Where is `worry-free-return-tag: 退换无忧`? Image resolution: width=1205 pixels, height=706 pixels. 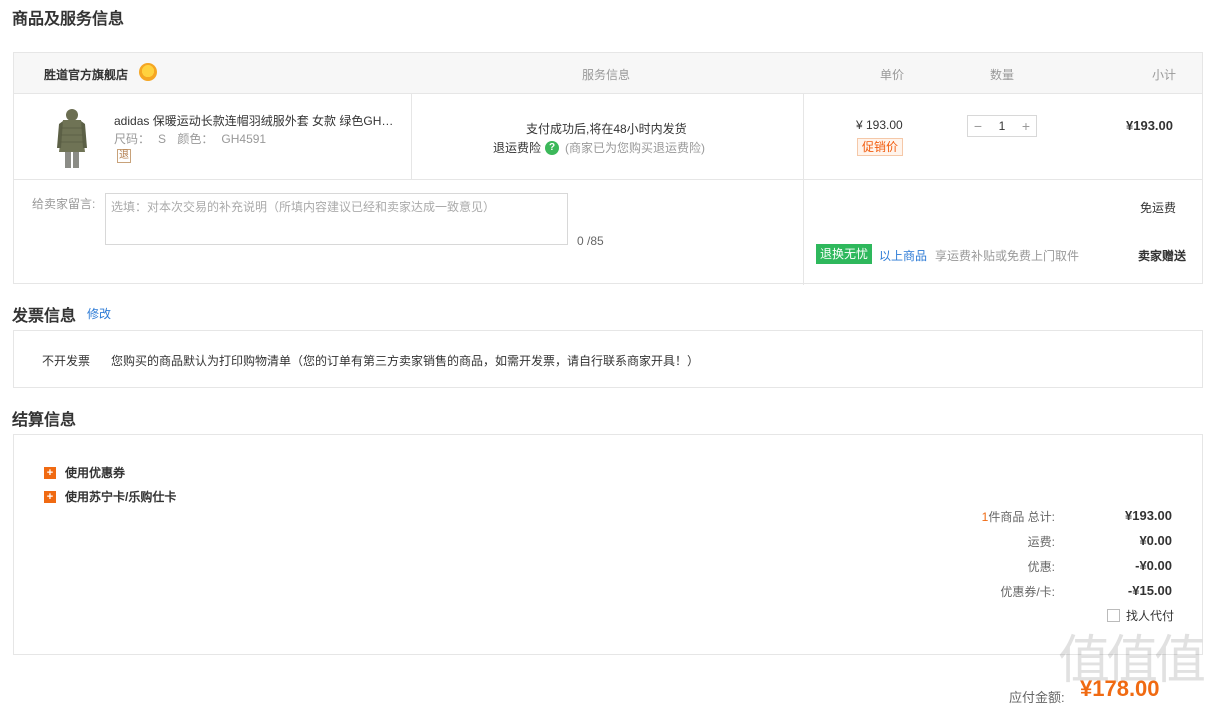
worry-free-return-tag: 退换无忧 is located at coordinates (844, 254).